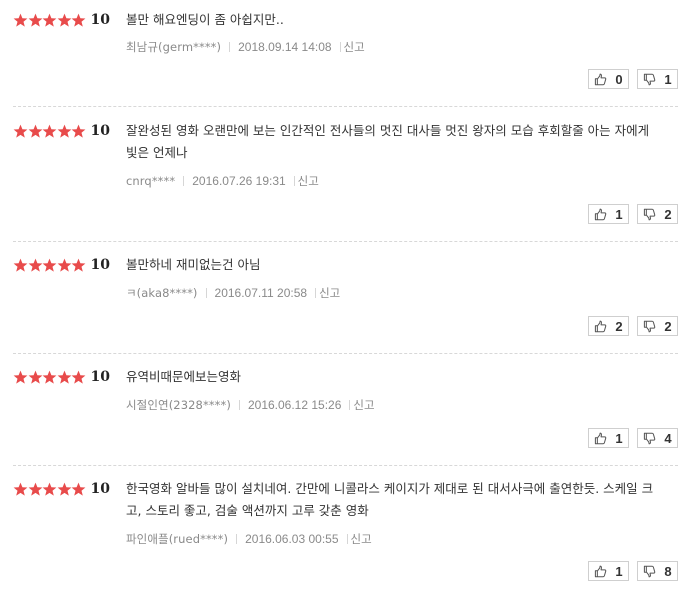 The height and width of the screenshot is (592, 686). What do you see at coordinates (608, 79) in the screenshot?
I see `like-button: 0` at bounding box center [608, 79].